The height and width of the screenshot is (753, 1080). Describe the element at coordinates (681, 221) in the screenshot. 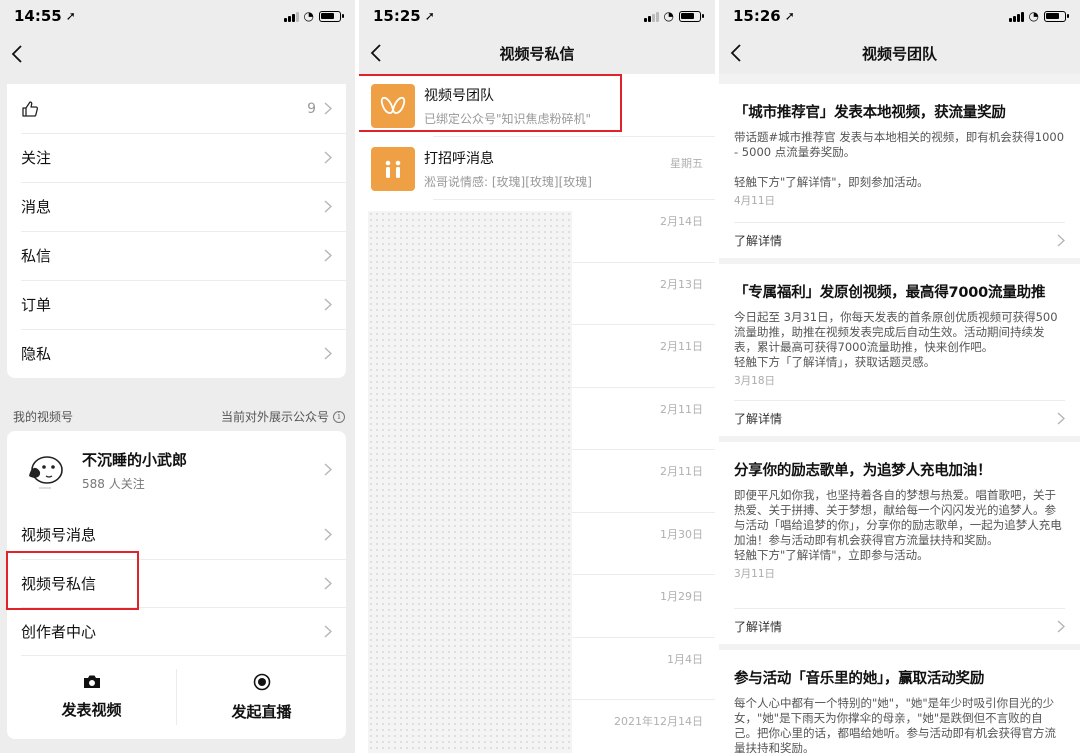

I see `conversation-date: 2月14日` at that location.